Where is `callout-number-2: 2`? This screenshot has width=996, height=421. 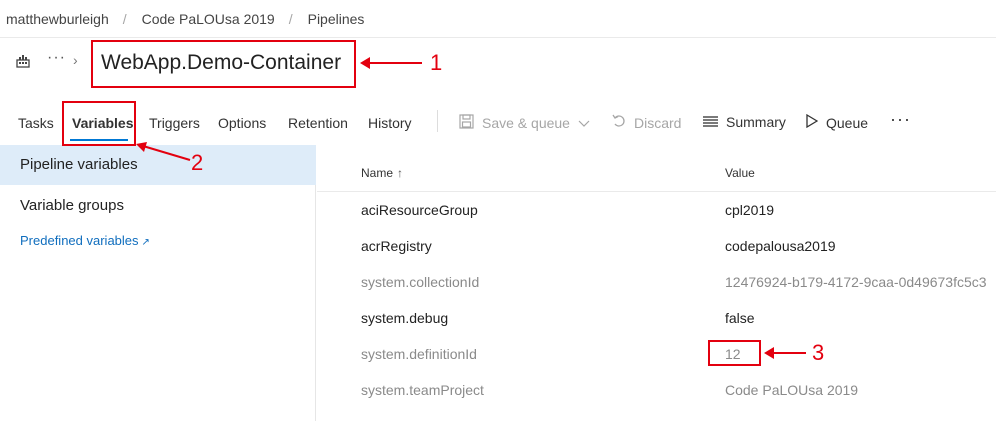
callout-number-2: 2 is located at coordinates (197, 162).